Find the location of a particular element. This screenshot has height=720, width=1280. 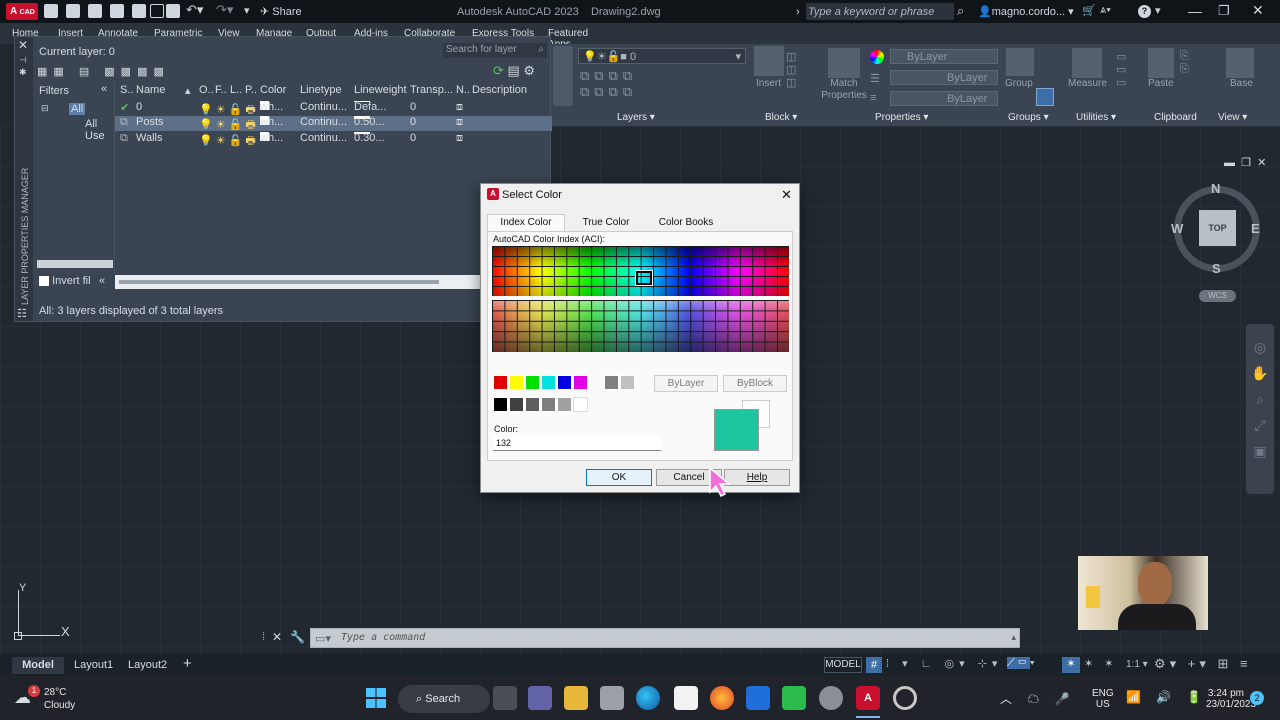

tab-true-color: True Color is located at coordinates (606, 222).